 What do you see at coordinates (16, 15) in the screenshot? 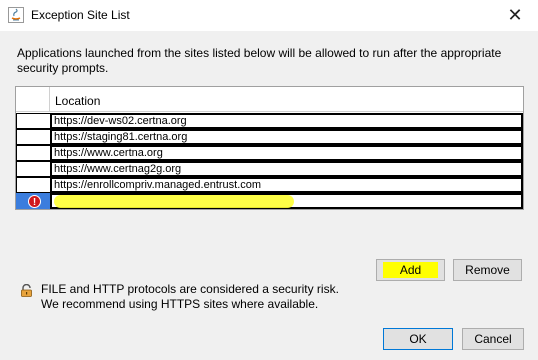
I see `java-icon` at bounding box center [16, 15].